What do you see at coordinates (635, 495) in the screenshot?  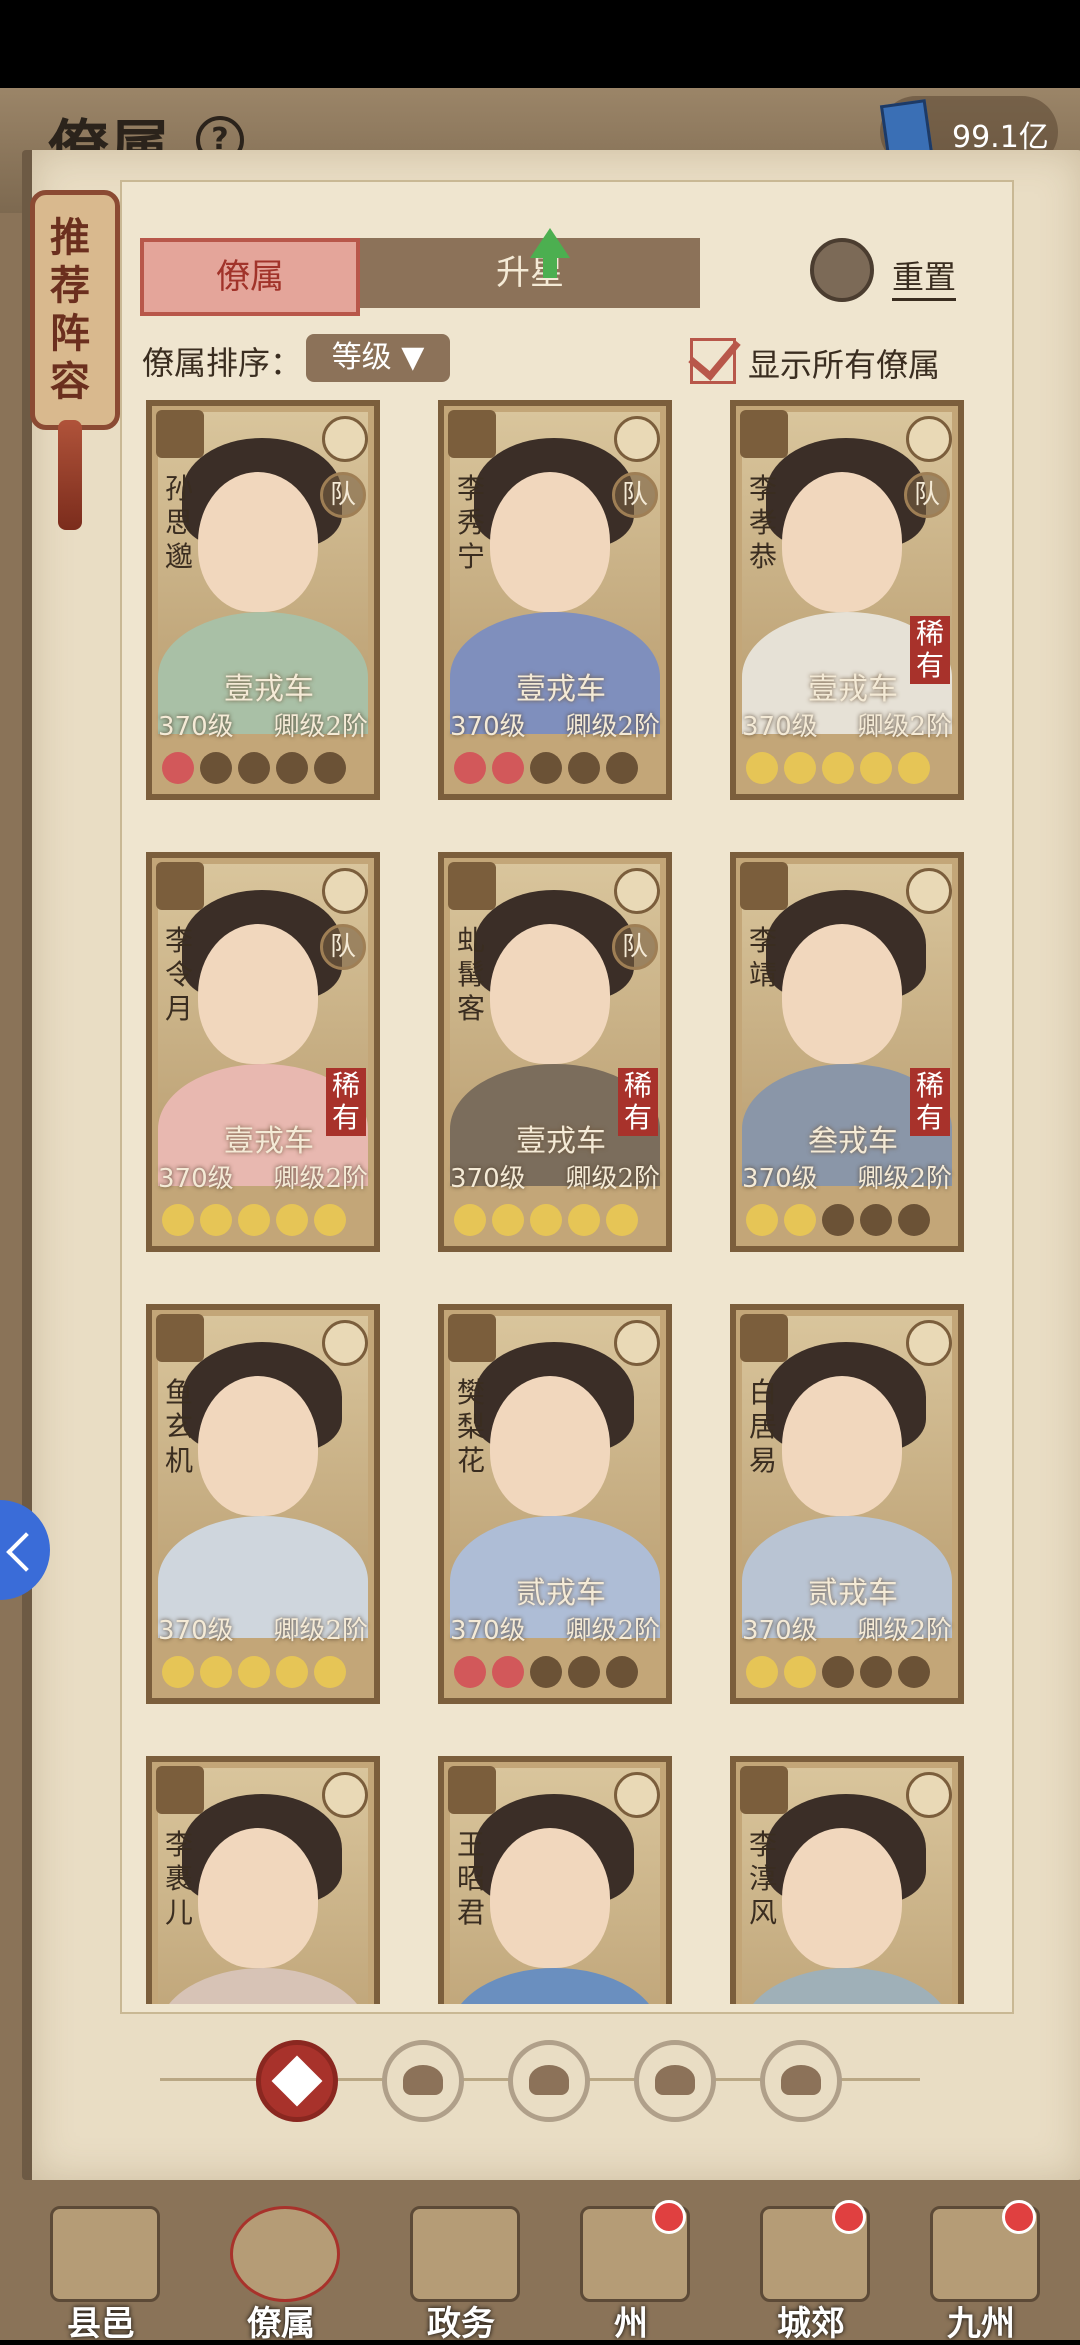 I see `team-badge: 队` at bounding box center [635, 495].